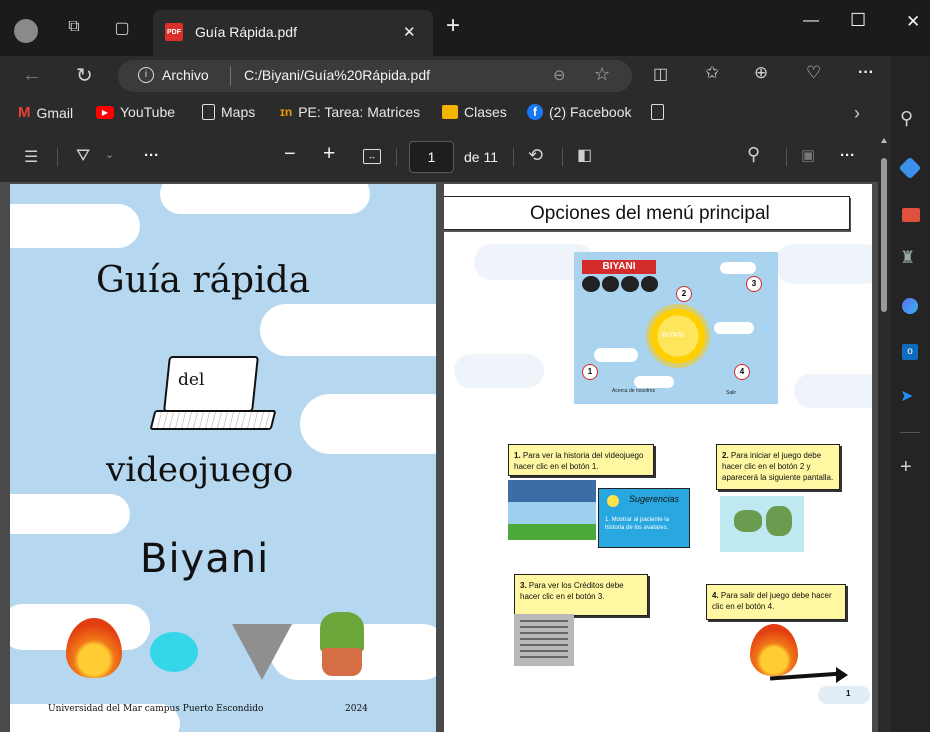 The width and height of the screenshot is (930, 732). What do you see at coordinates (109, 154) in the screenshot?
I see `chevron-down-icon: ⌄` at bounding box center [109, 154].